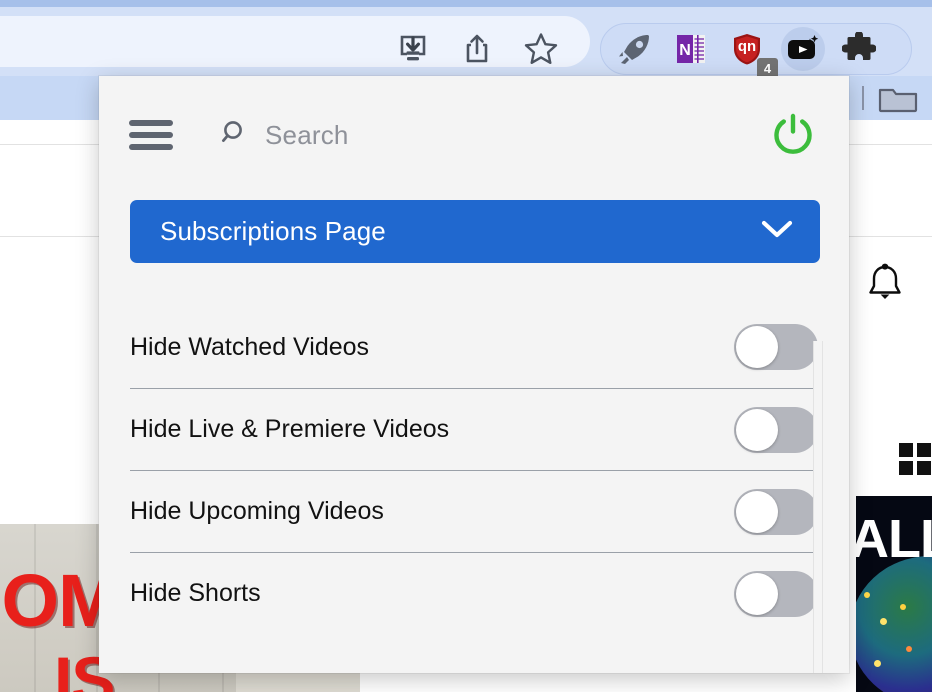 This screenshot has height=692, width=932. I want to click on extensions-toolbar: N ub 4, so click(756, 51).